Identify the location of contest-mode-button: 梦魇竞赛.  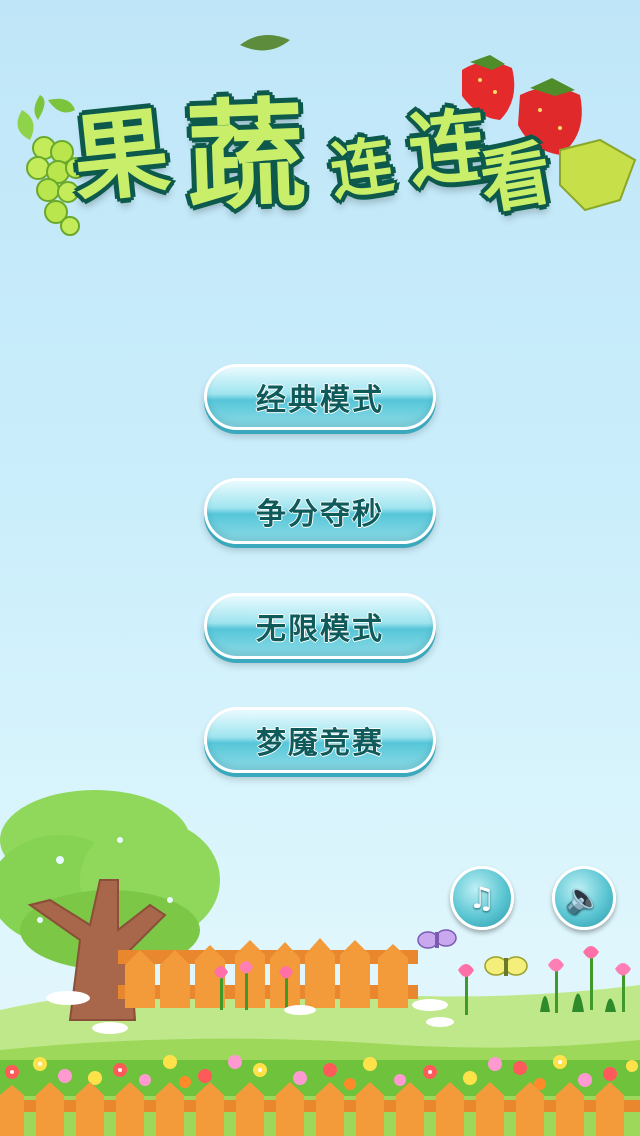
(320, 740).